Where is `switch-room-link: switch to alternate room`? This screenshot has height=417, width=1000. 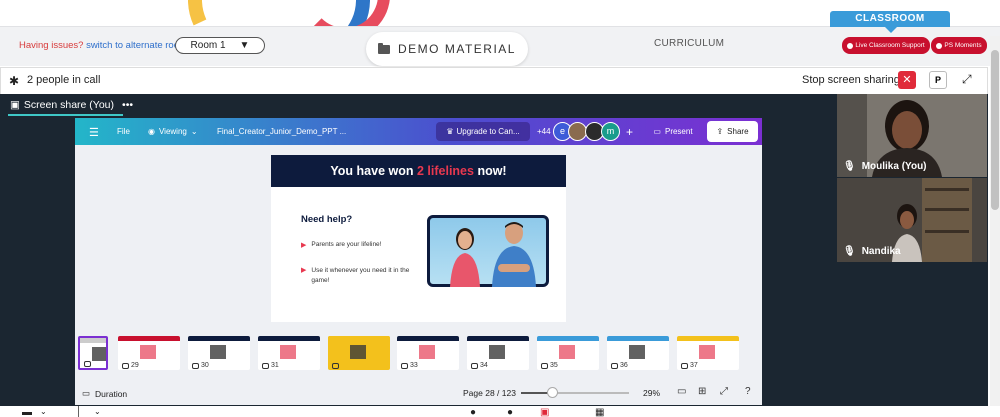 switch-room-link: switch to alternate room is located at coordinates (136, 45).